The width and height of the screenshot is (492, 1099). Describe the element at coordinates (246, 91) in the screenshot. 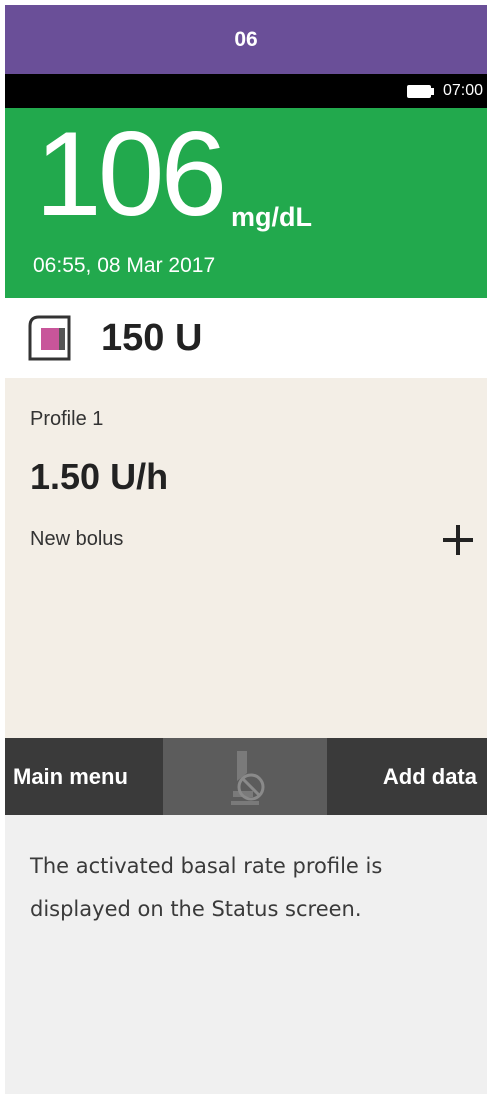

I see `status-bar: 07:00` at that location.